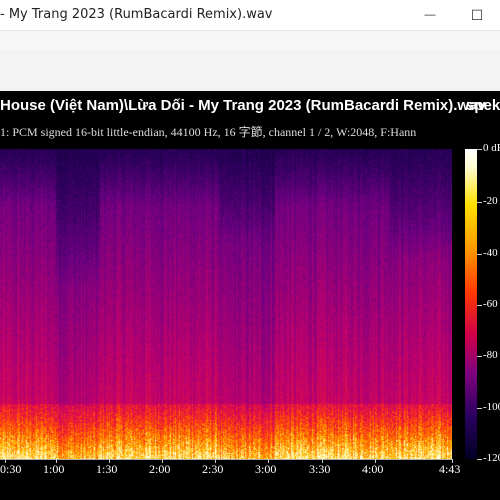 The image size is (500, 500). I want to click on time-label: 1:30, so click(107, 469).